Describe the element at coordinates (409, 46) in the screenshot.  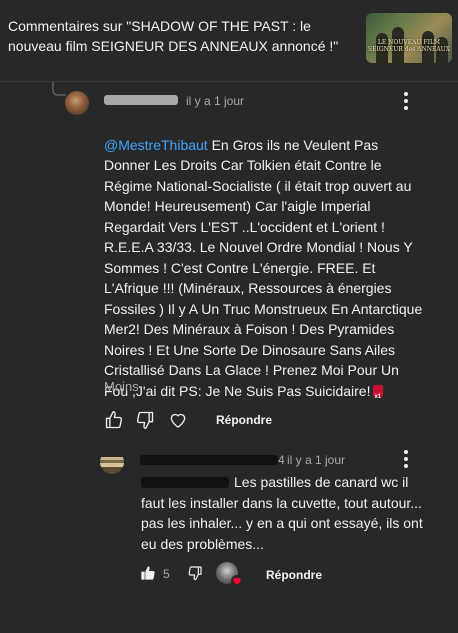
I see `thumbnail-caption: LE NOUVEAU FILM SEIGNEUR des ANNEAUX` at that location.